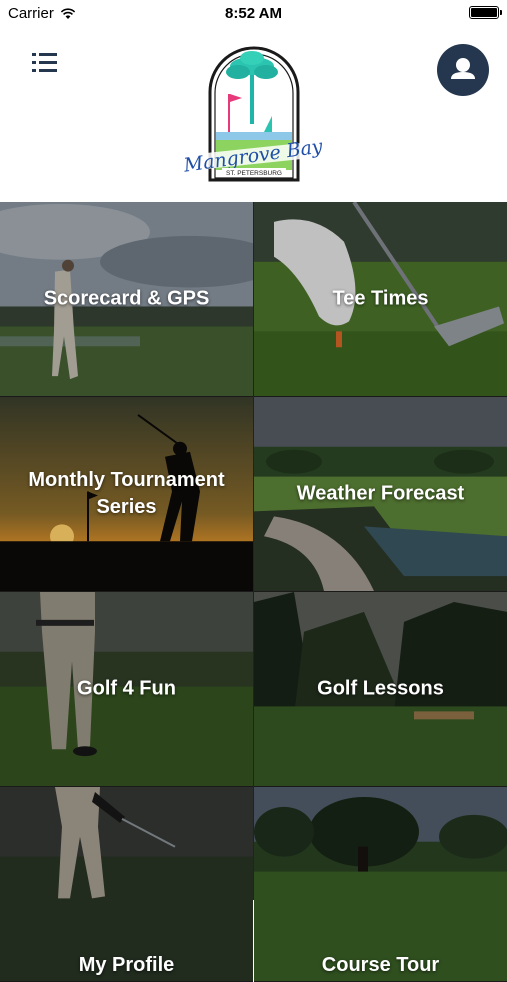 The width and height of the screenshot is (507, 982). I want to click on tile-monthly-tournament: Monthly Tournament Series, so click(126, 494).